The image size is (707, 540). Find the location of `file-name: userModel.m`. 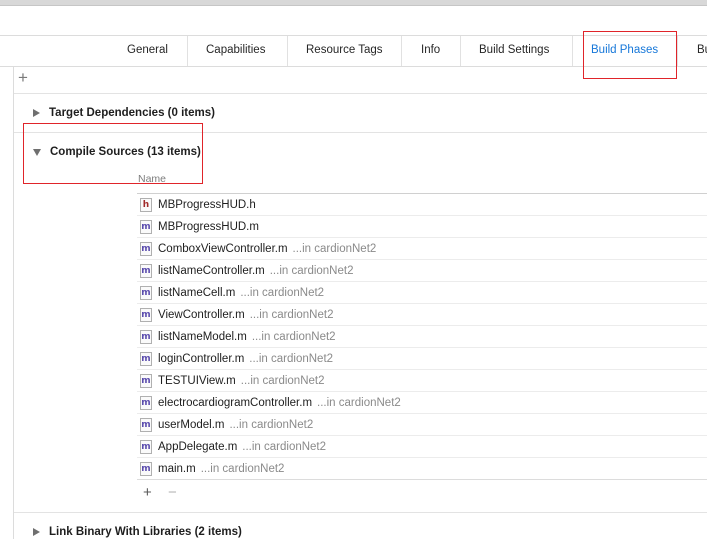

file-name: userModel.m is located at coordinates (191, 424).